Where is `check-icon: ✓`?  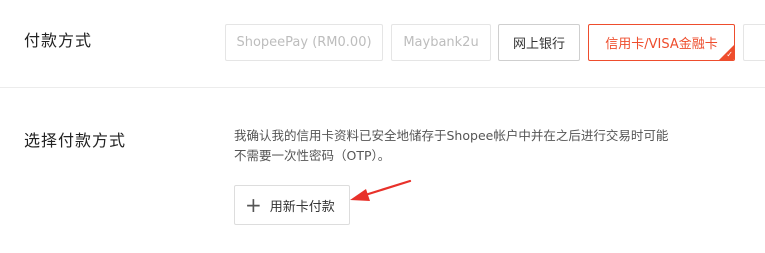
check-icon: ✓ is located at coordinates (729, 54).